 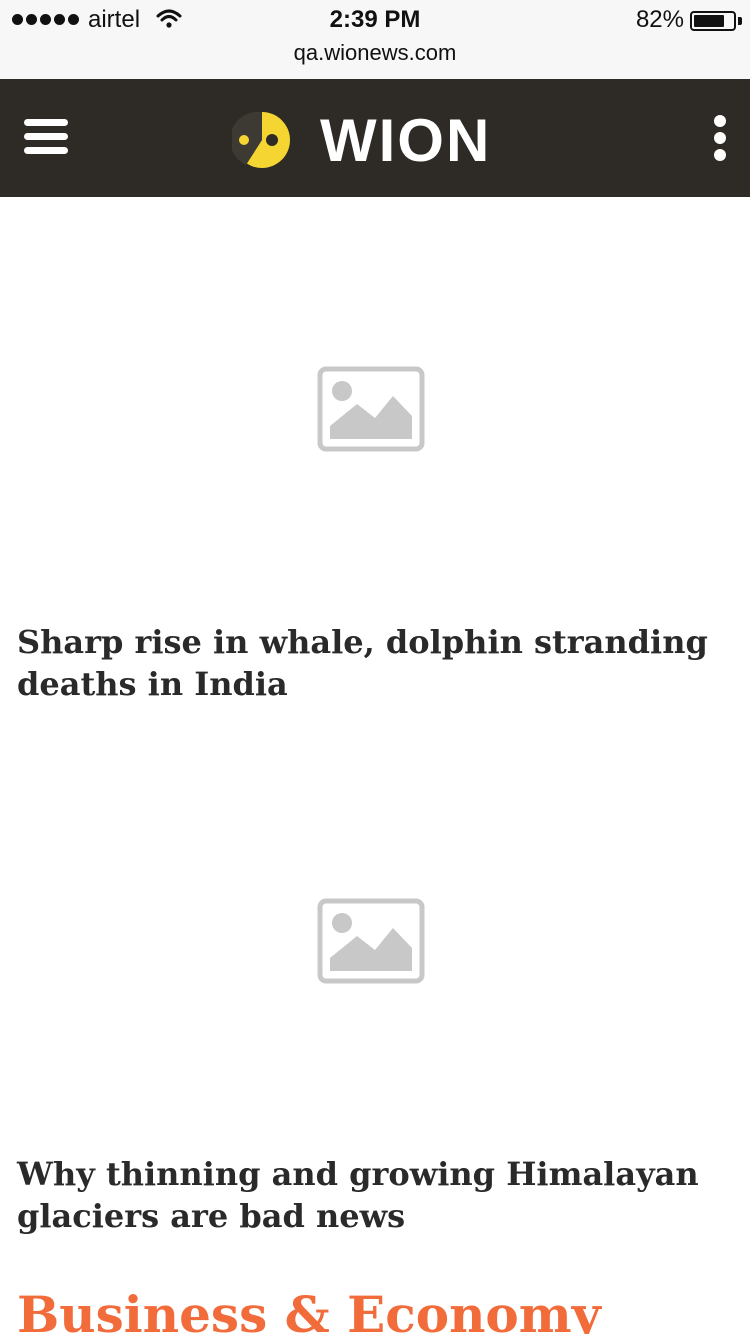 I want to click on menu-button, so click(x=46, y=137).